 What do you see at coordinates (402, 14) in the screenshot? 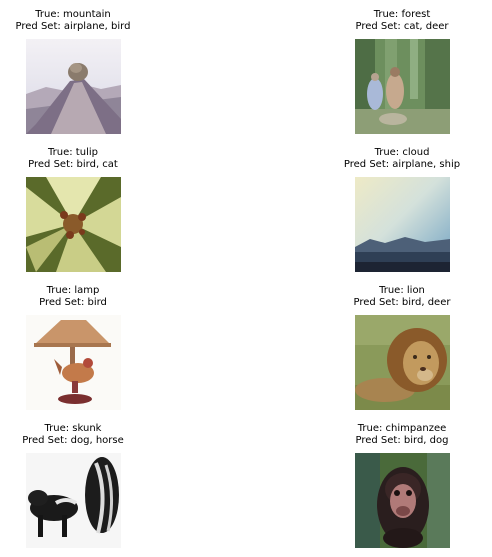
I see `true-label: True: forest` at bounding box center [402, 14].